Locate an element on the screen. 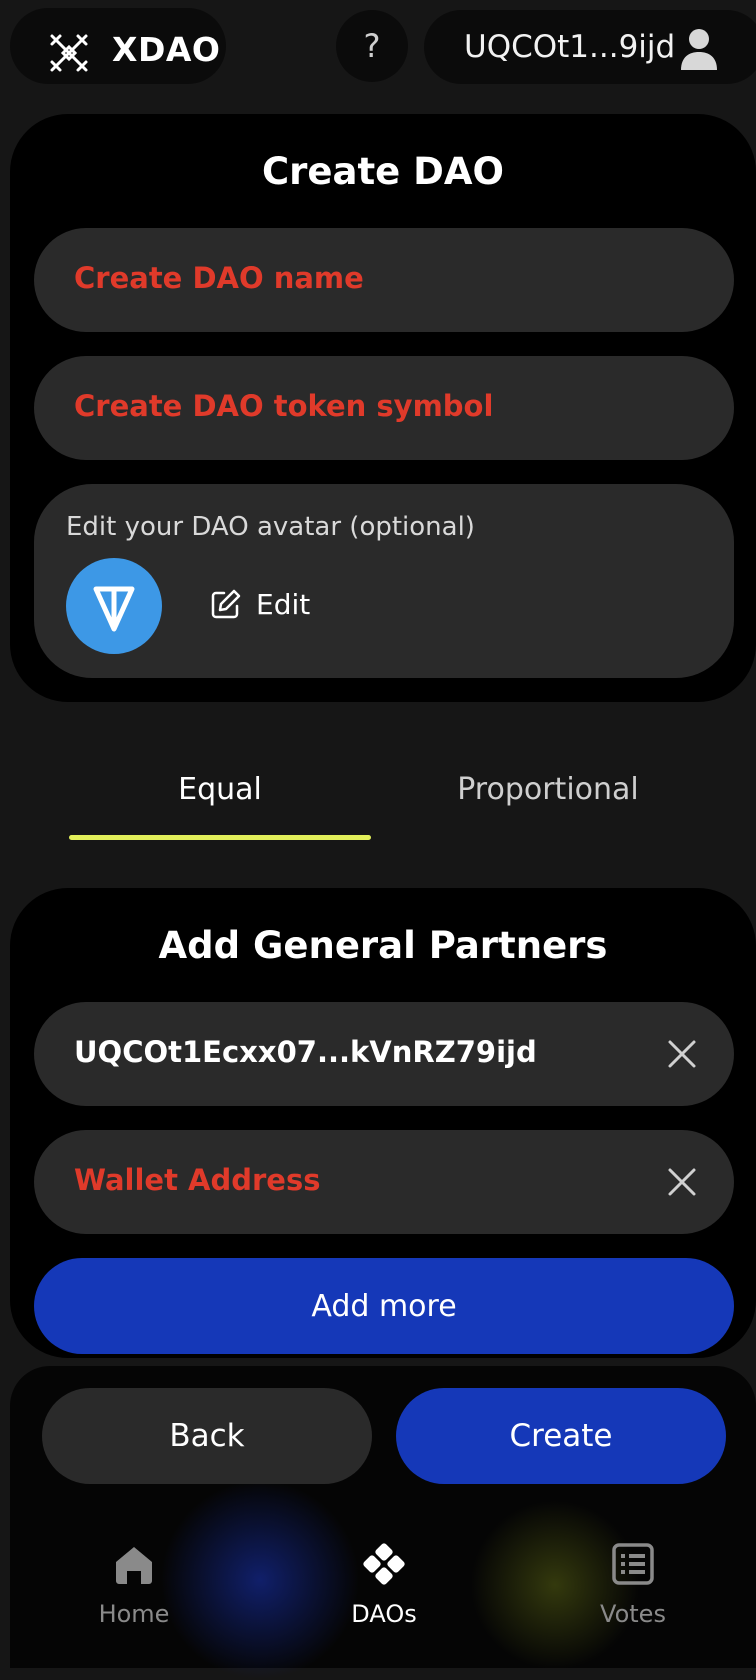  create-label: Create is located at coordinates (561, 1436).